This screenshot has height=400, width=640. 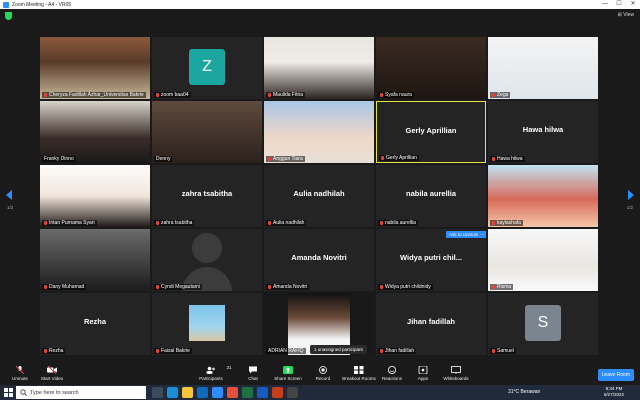 What do you see at coordinates (52, 372) in the screenshot?
I see `start-video-button: Start Video` at bounding box center [52, 372].